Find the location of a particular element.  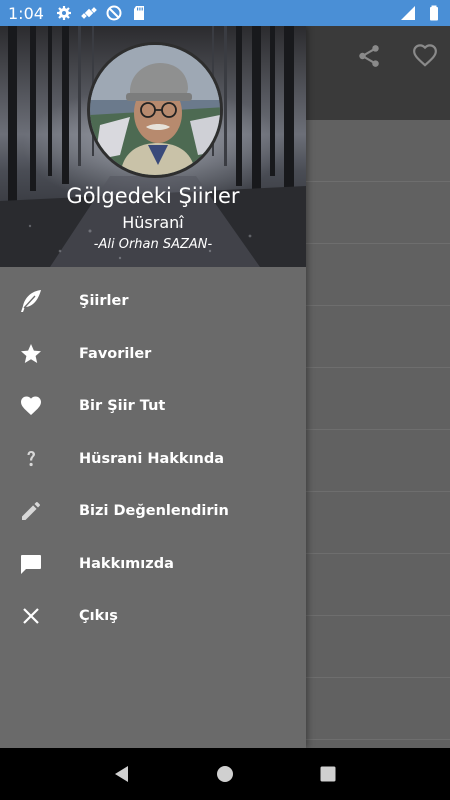

menu-label: Bizi Değenlendirin is located at coordinates (154, 511).